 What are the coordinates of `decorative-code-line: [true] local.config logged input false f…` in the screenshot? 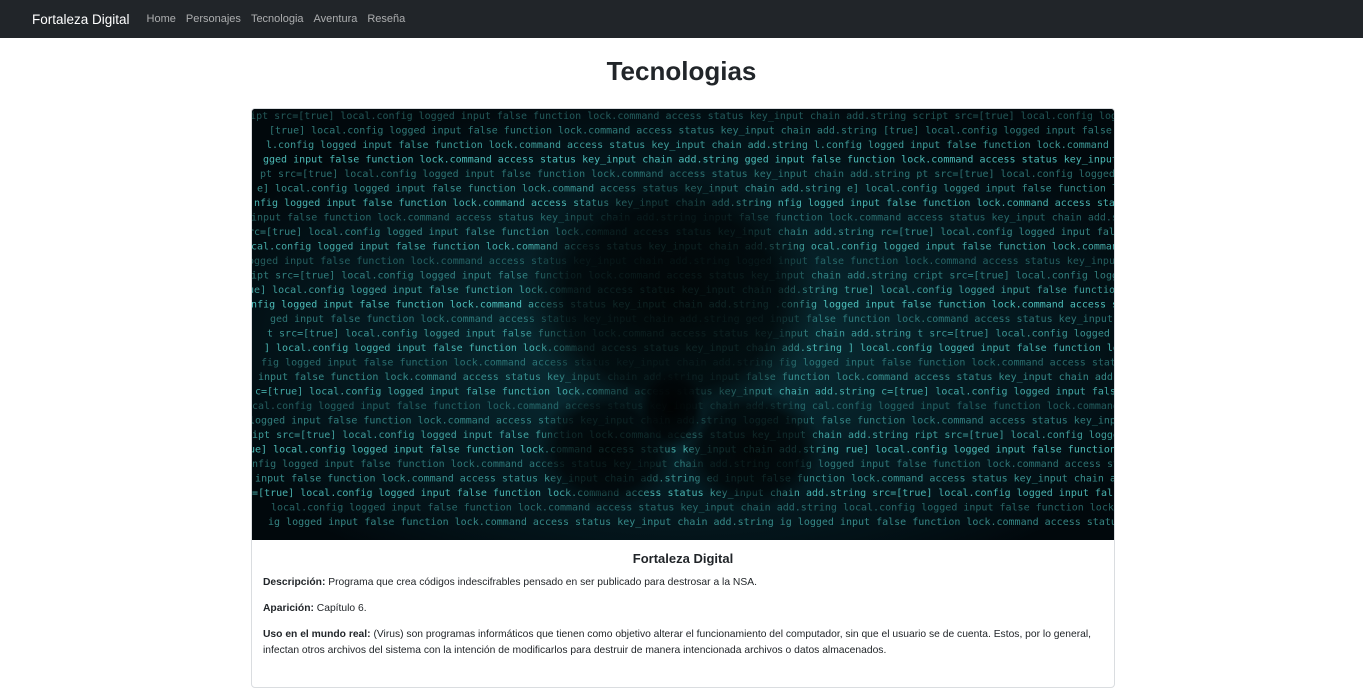 It's located at (691, 131).